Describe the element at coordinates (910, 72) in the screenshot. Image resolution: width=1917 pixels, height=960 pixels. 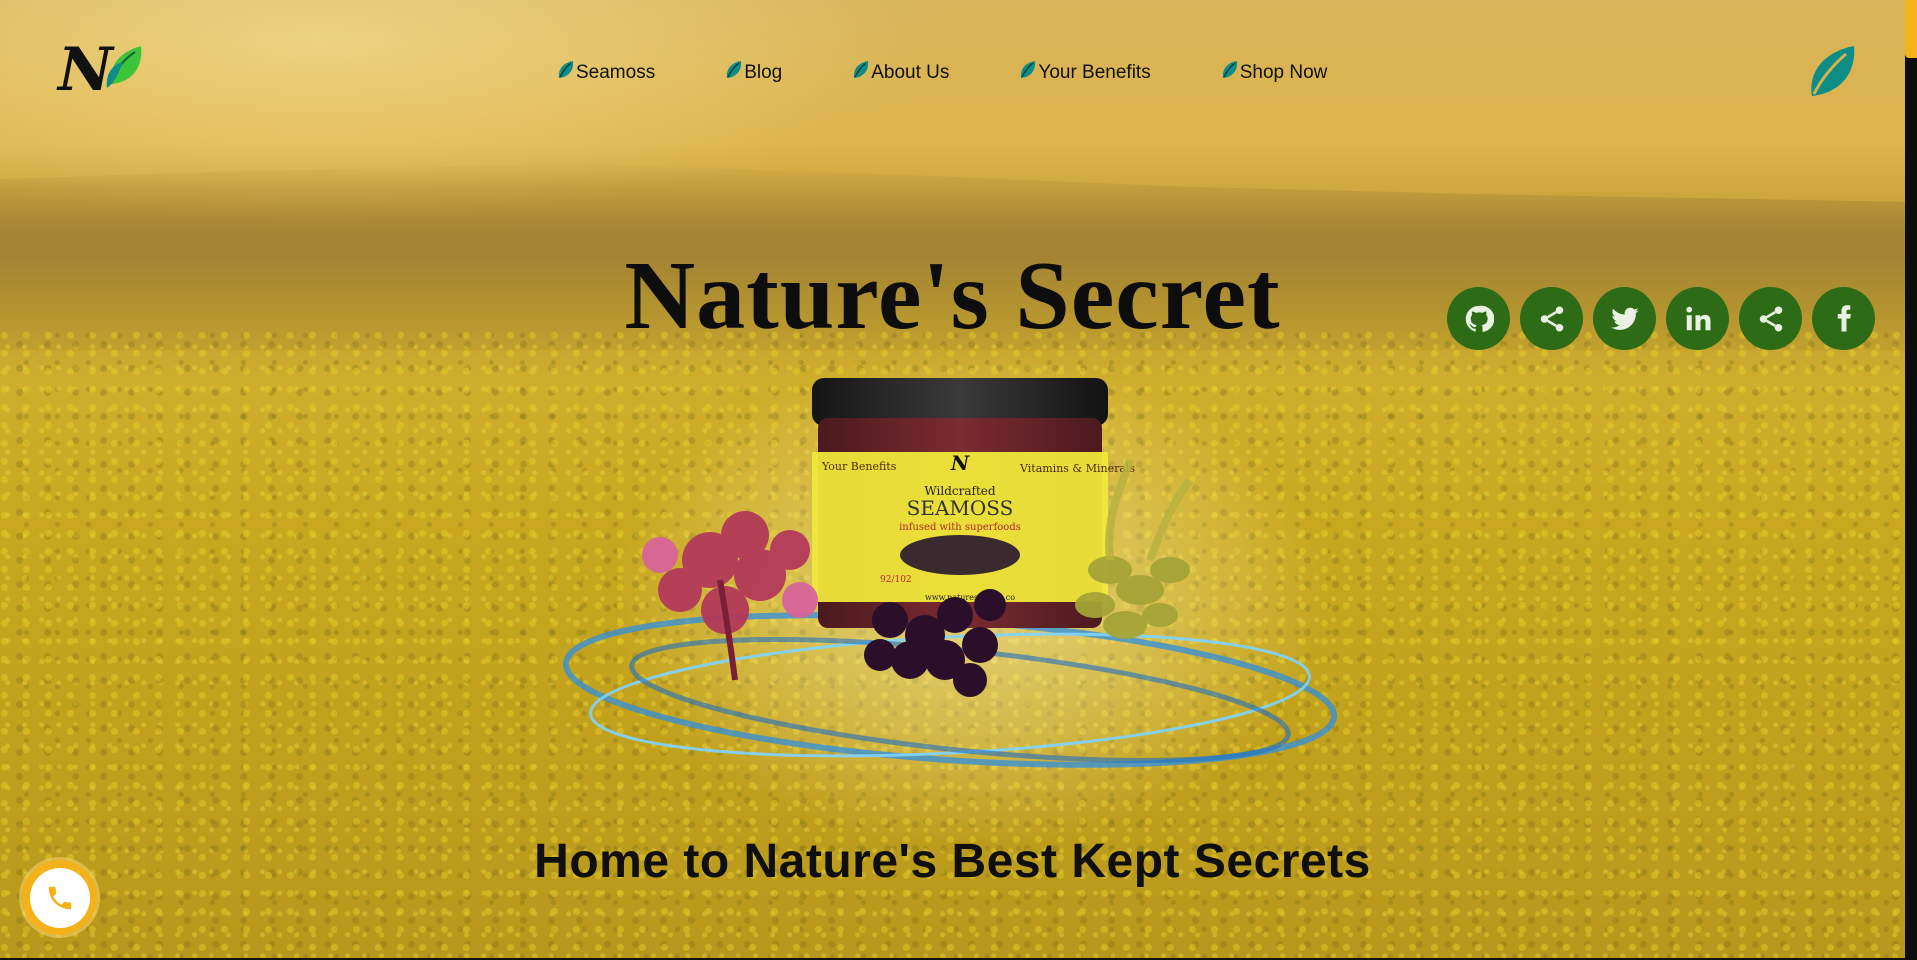
I see `nav-label: About Us` at that location.